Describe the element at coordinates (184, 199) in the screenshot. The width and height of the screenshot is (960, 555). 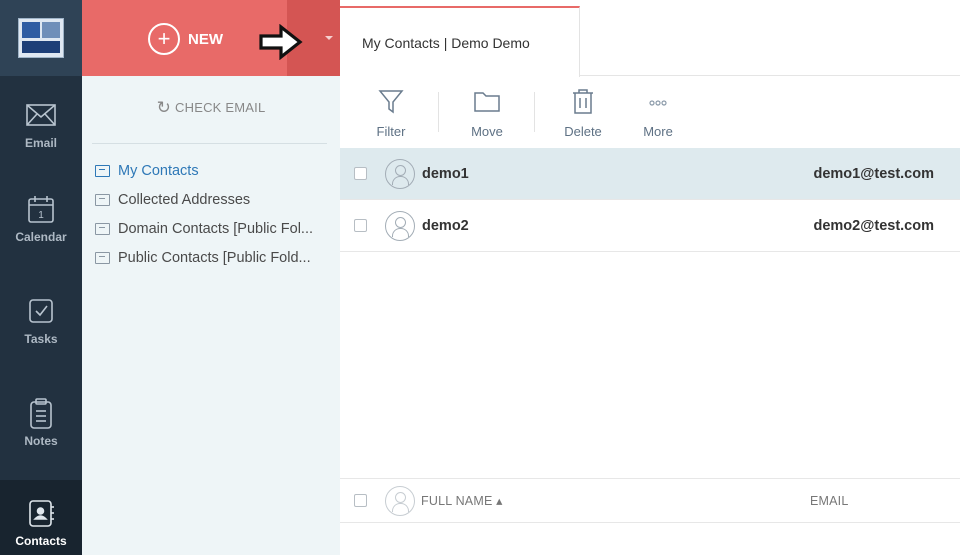
I see `folder-label: Collected Addresses` at that location.